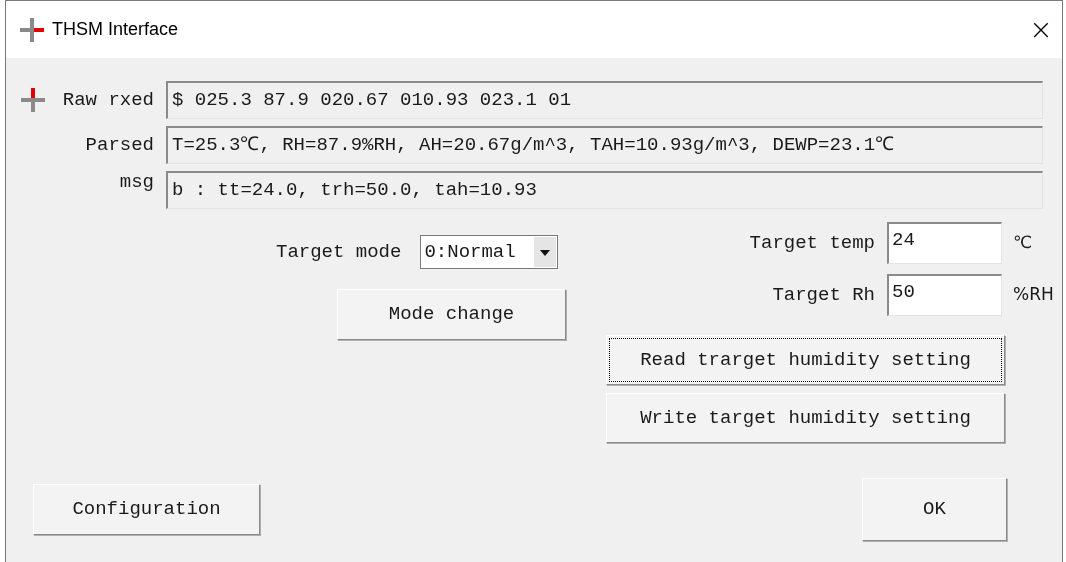  What do you see at coordinates (805, 418) in the screenshot?
I see `action-button: Write target humidity setting` at bounding box center [805, 418].